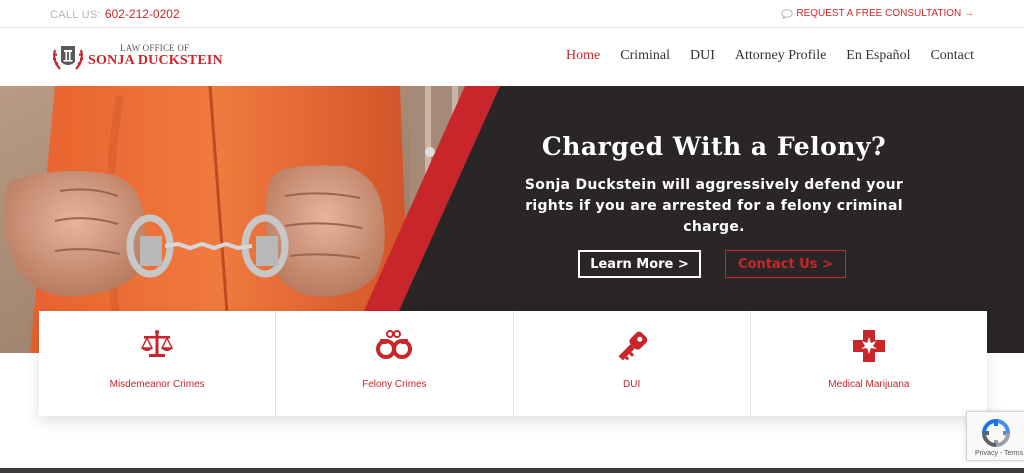 Image resolution: width=1024 pixels, height=473 pixels. Describe the element at coordinates (869, 384) in the screenshot. I see `practice-area-label: Medical Marijuana` at that location.